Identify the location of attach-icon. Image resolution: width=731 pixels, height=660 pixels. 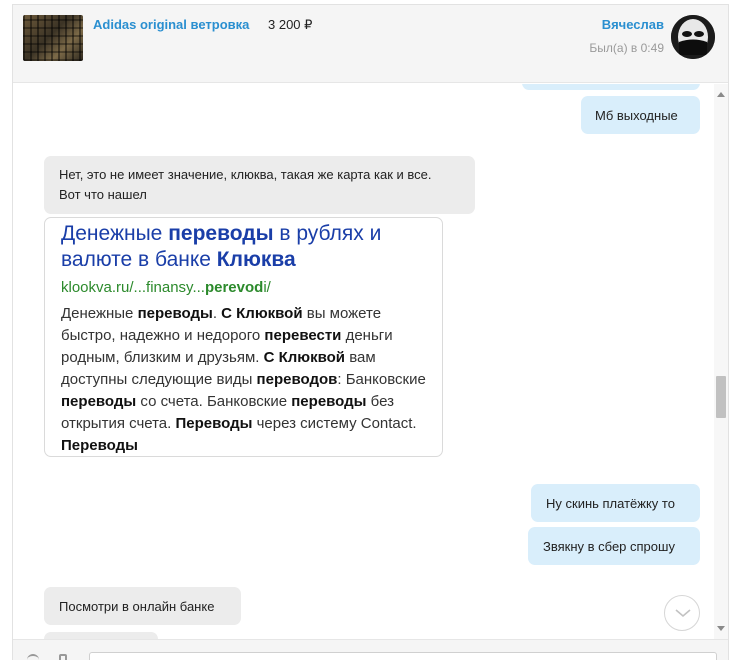
(33, 657).